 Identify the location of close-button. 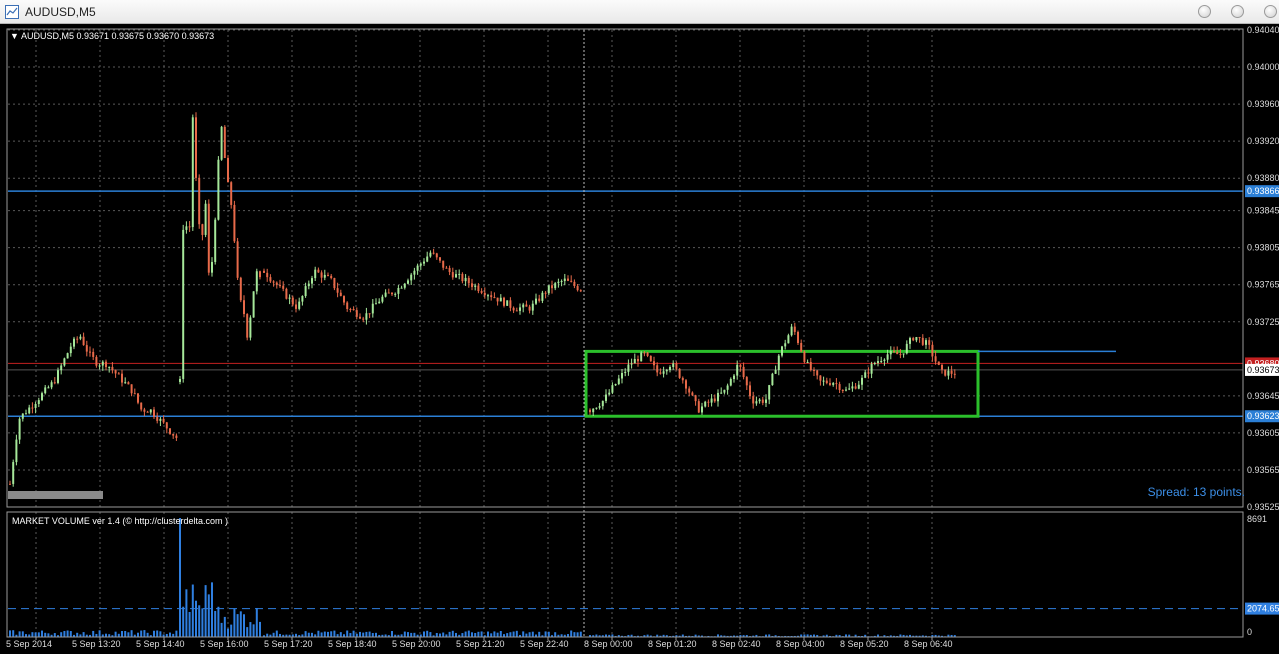
(1270, 11).